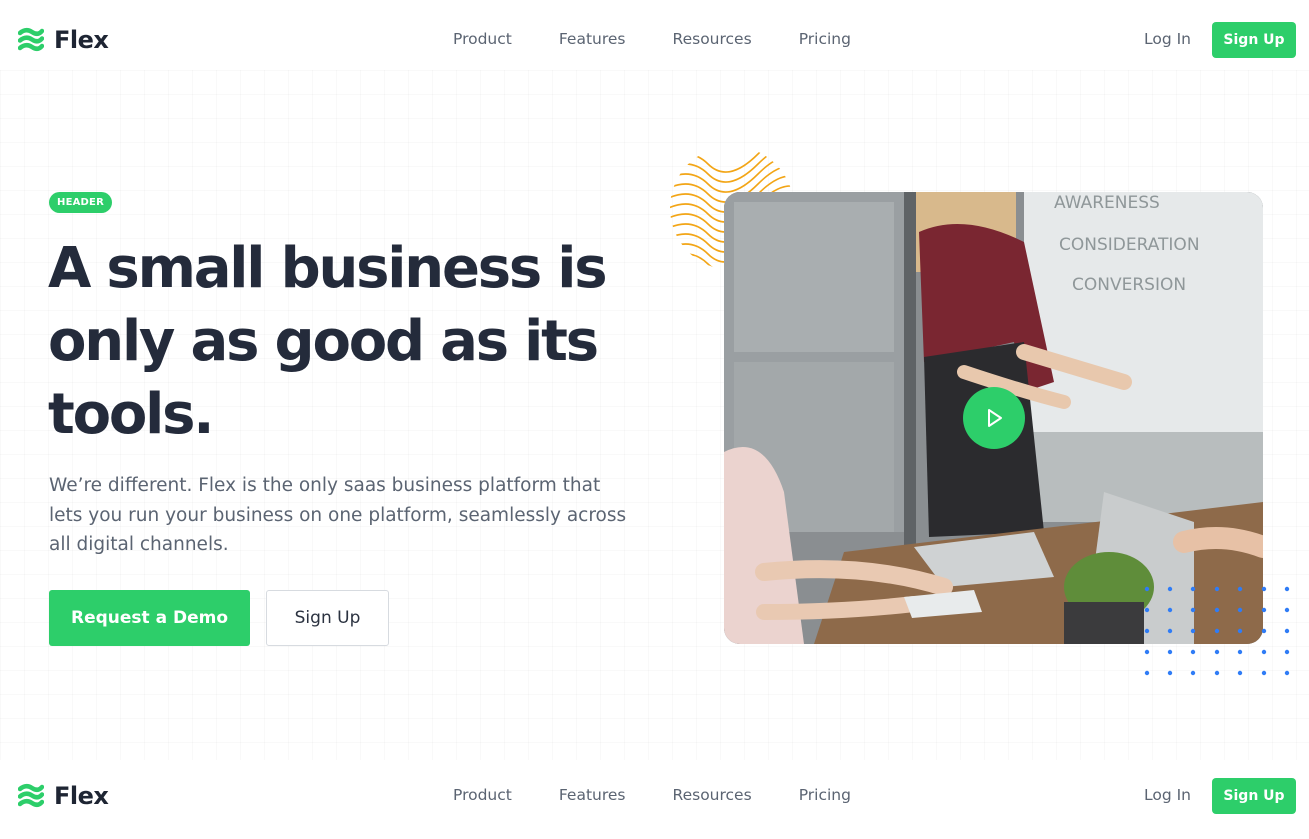  Describe the element at coordinates (327, 618) in the screenshot. I see `hero-signup-button: Sign Up` at that location.